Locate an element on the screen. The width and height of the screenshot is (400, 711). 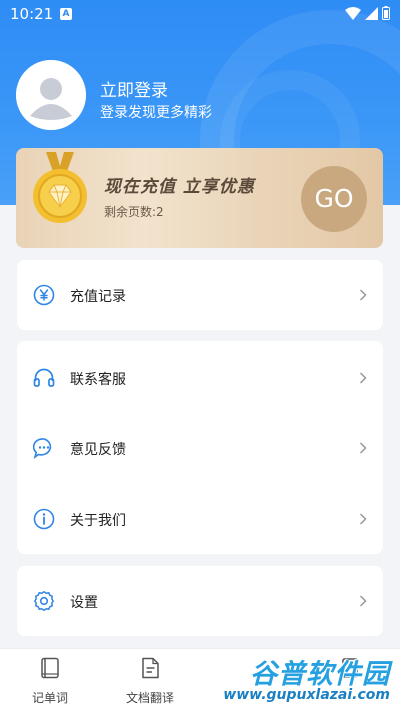
avatar is located at coordinates (51, 95).